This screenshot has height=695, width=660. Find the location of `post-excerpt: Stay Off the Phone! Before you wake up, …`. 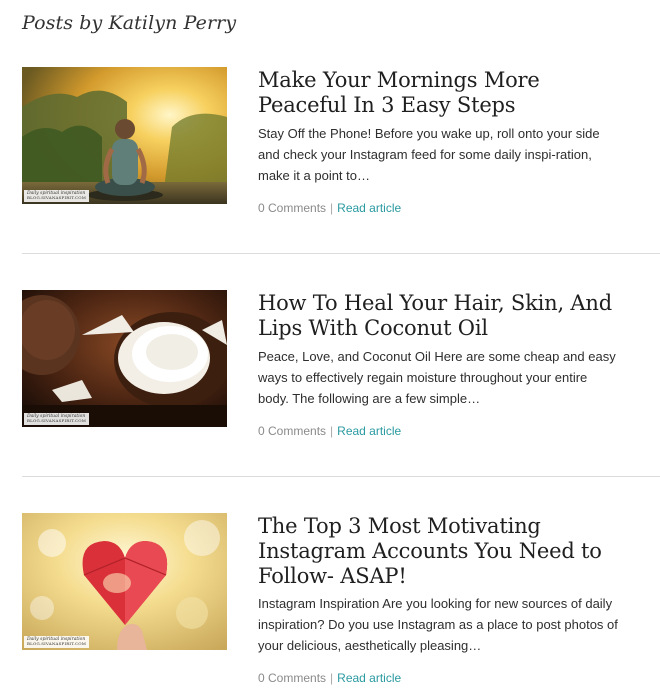

post-excerpt: Stay Off the Phone! Before you wake up, … is located at coordinates (429, 154).